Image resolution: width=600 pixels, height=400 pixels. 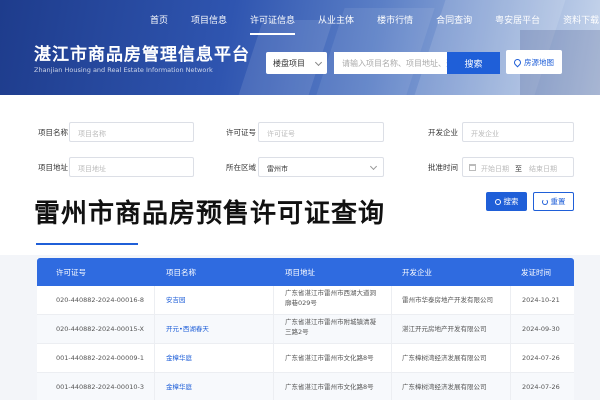 I want to click on column-header-address: 项目地址, so click(x=300, y=272).